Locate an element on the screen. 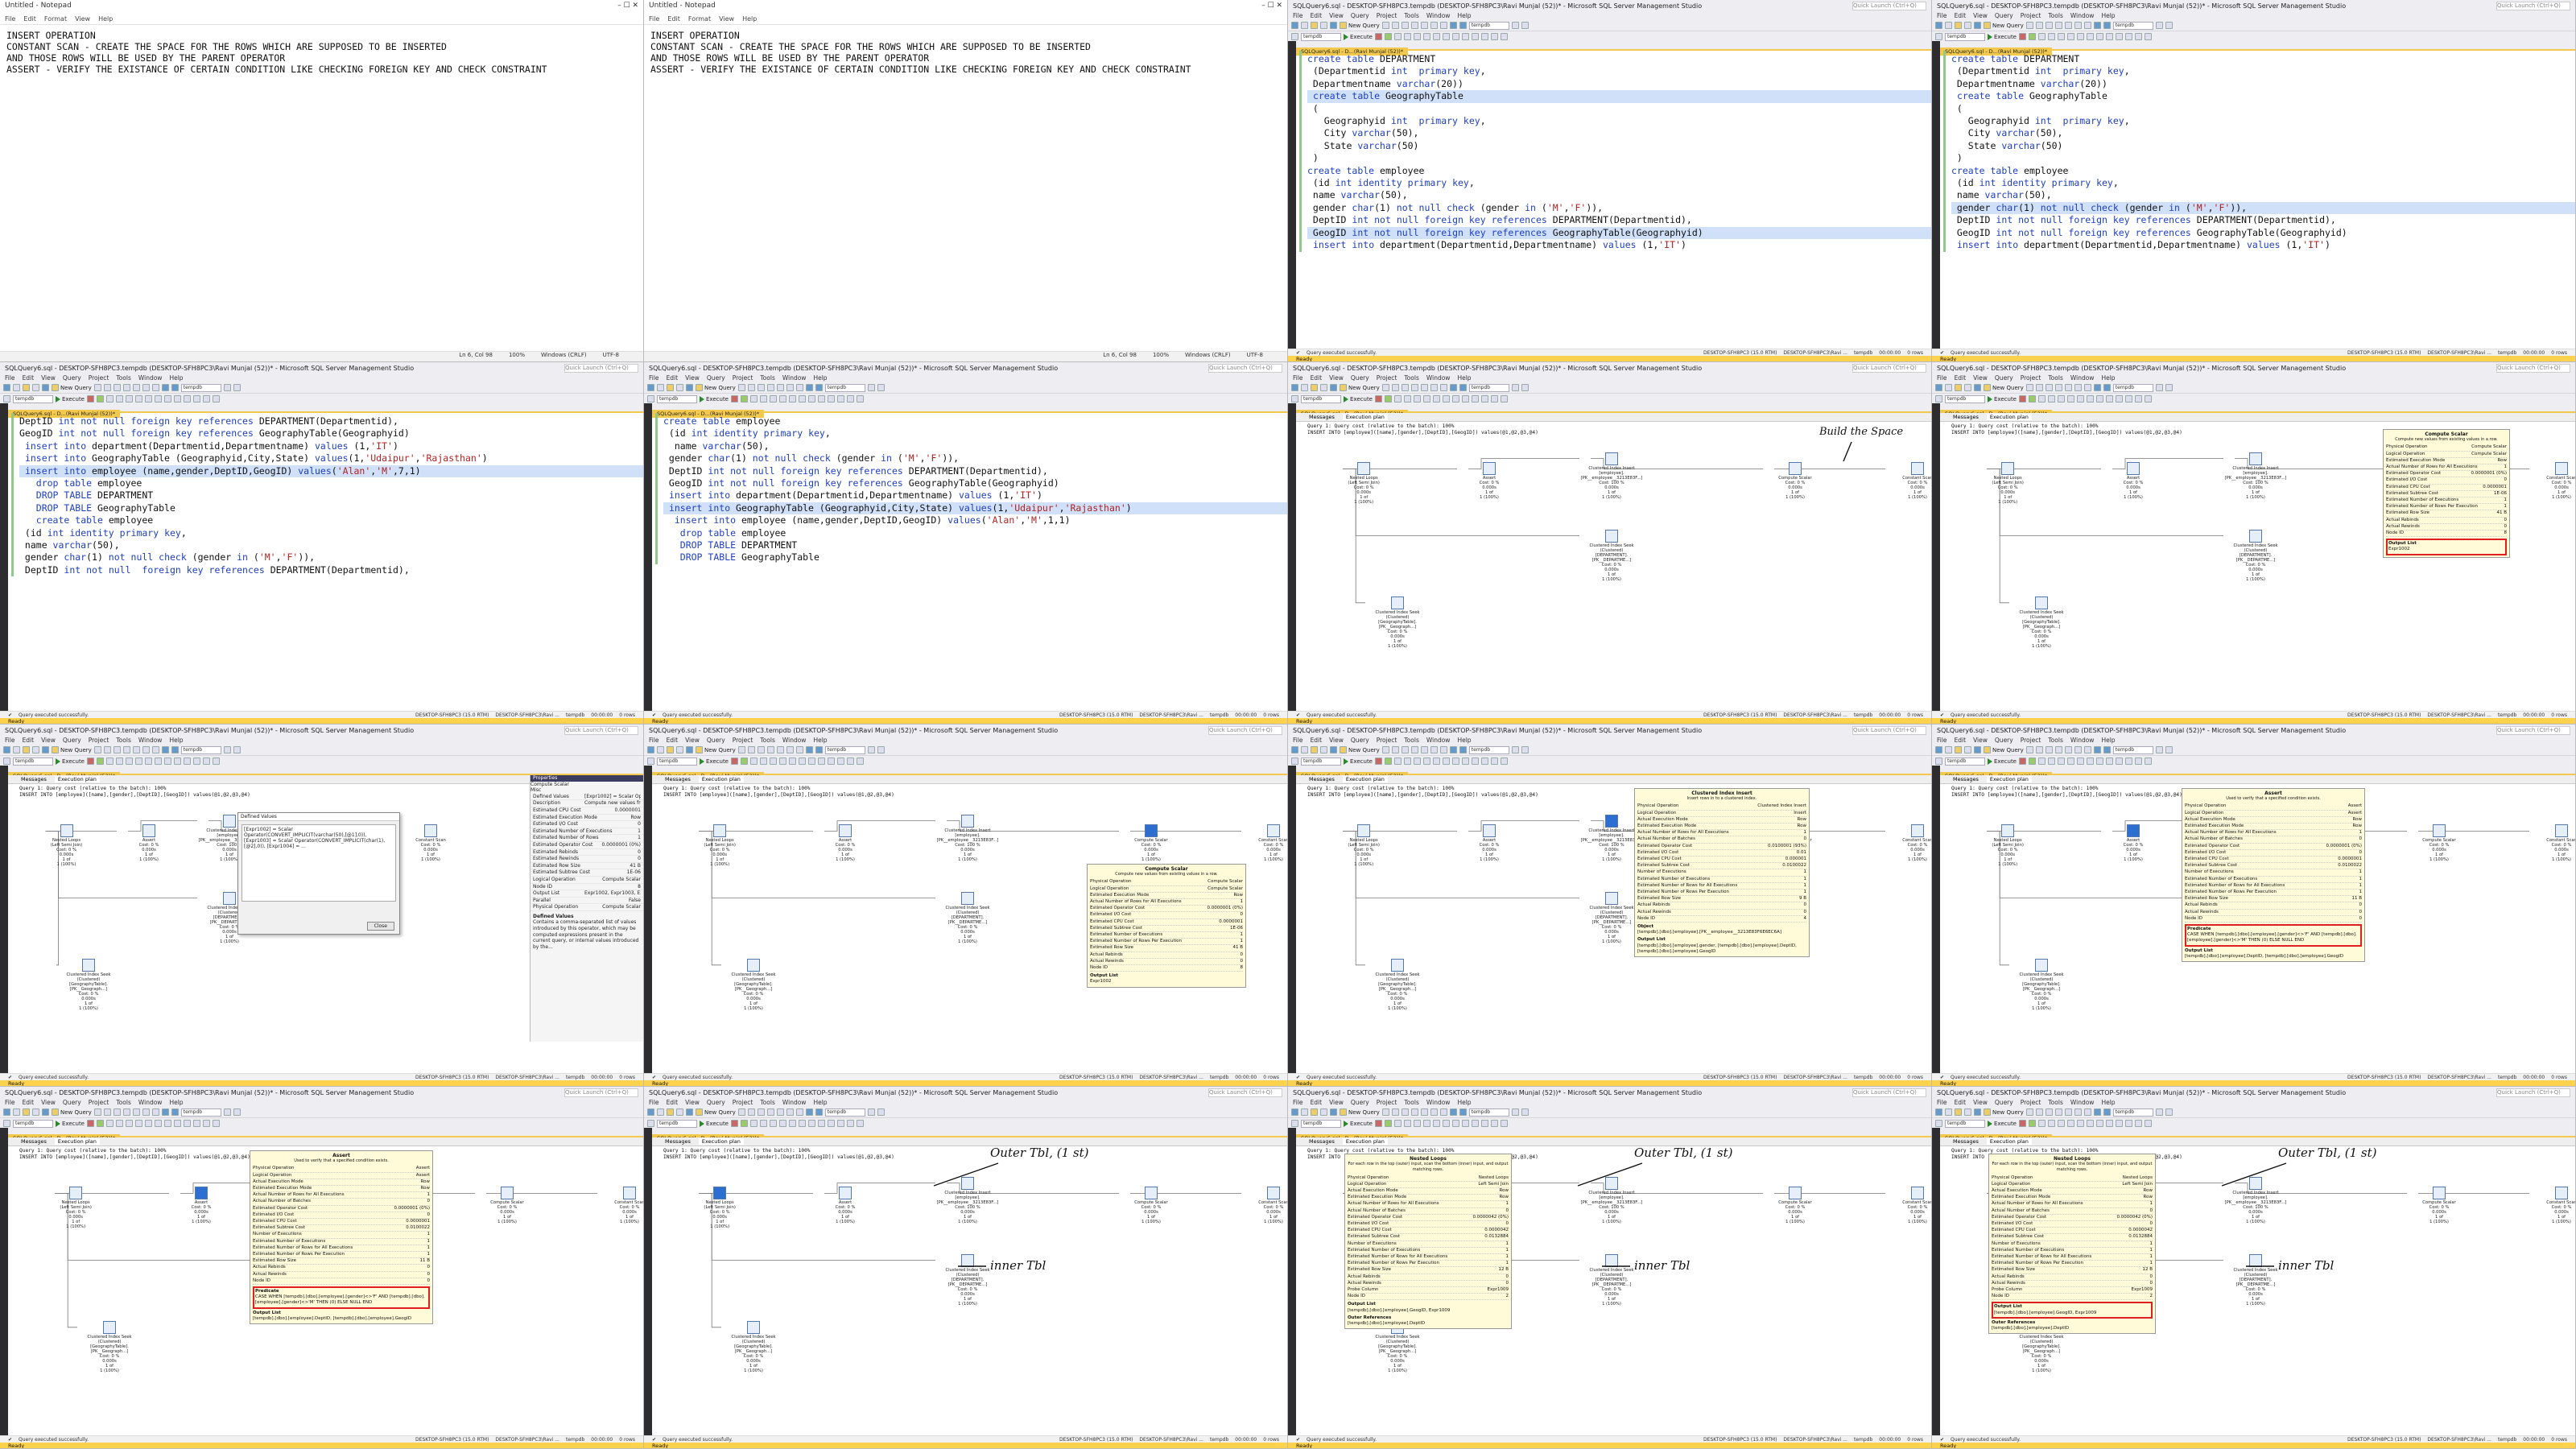  open-icon is located at coordinates (1323, 749).